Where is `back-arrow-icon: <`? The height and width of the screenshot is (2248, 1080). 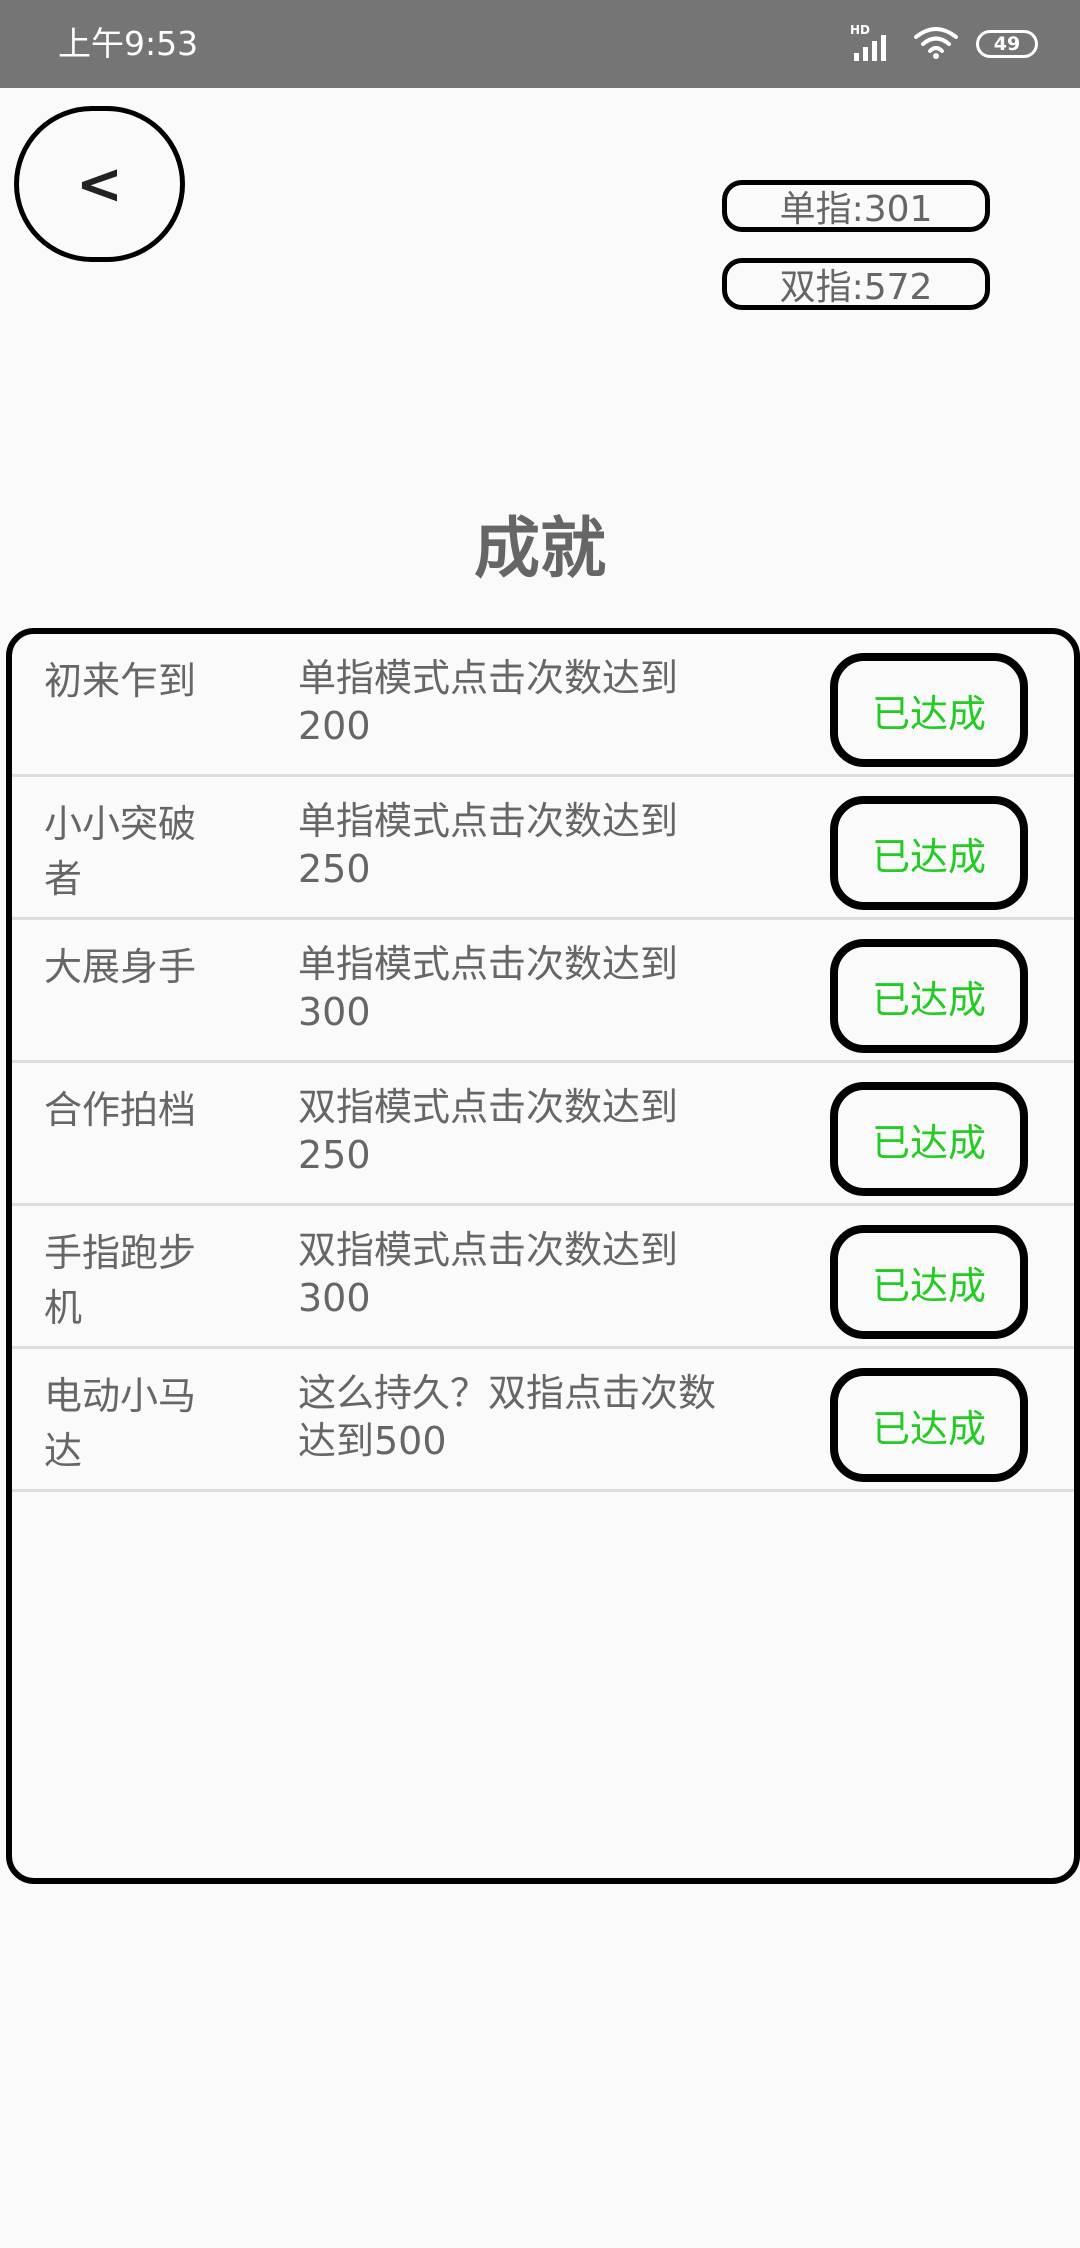
back-arrow-icon: < is located at coordinates (99, 184).